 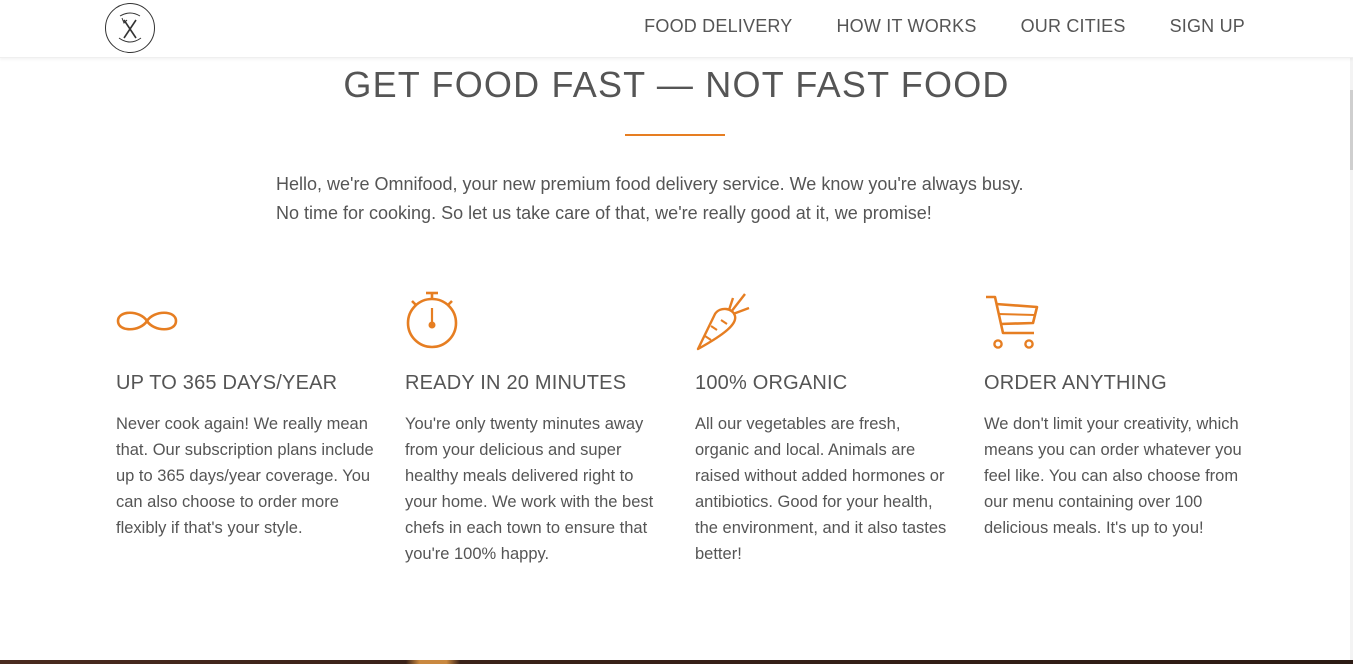 I want to click on nav-sign-up: SIGN UP, so click(x=1207, y=26).